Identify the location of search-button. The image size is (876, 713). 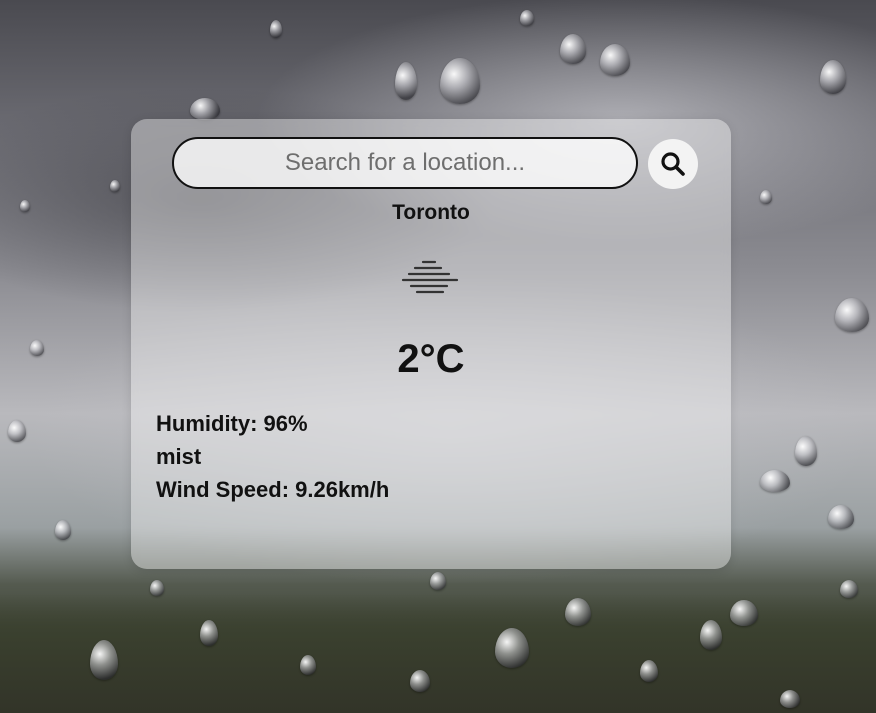
(673, 164).